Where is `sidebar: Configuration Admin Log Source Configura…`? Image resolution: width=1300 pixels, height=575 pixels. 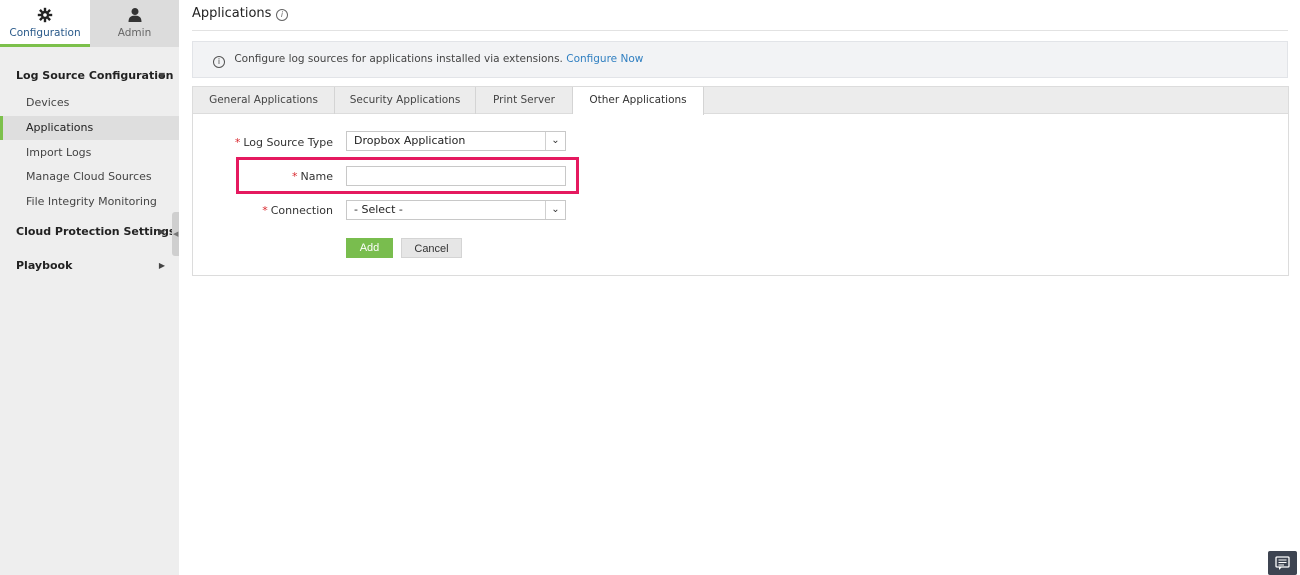 sidebar: Configuration Admin Log Source Configura… is located at coordinates (89, 287).